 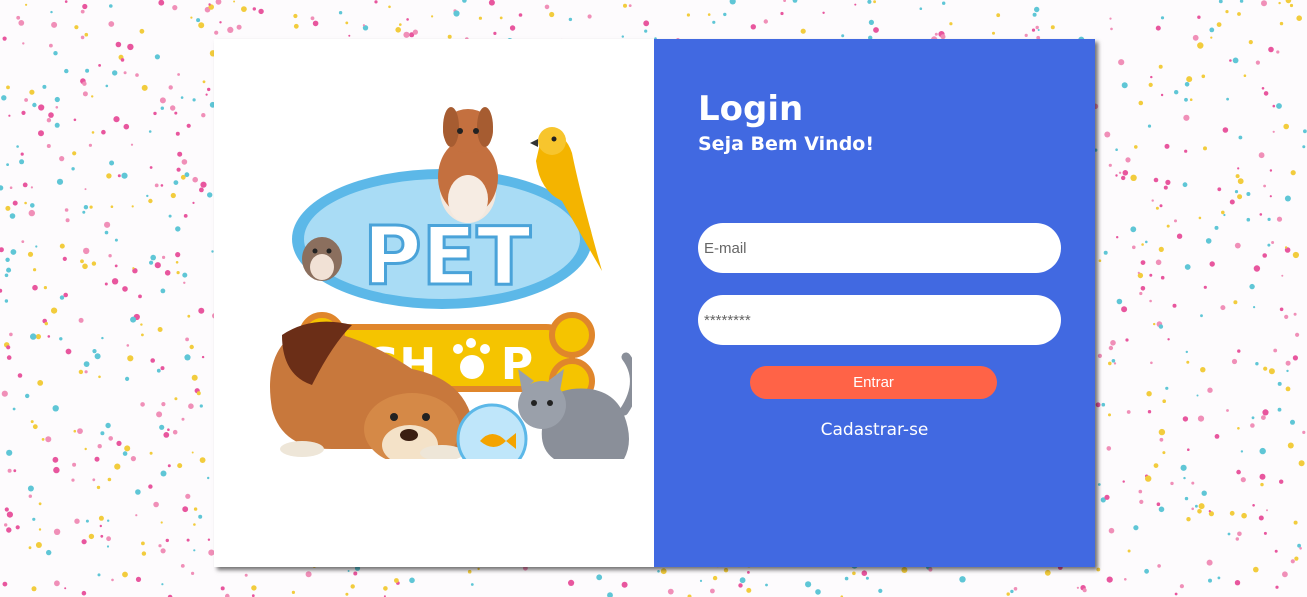 I want to click on password-field, so click(x=879, y=320).